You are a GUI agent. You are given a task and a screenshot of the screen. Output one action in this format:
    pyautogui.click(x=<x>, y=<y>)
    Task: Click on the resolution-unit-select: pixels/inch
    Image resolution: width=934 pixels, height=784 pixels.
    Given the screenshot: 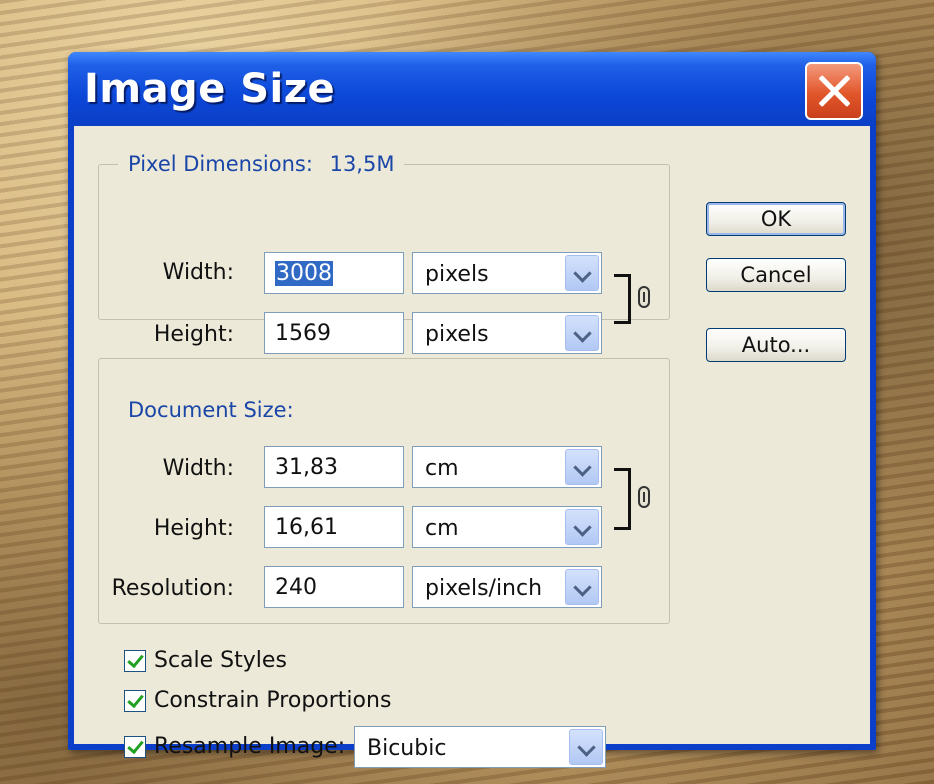 What is the action you would take?
    pyautogui.click(x=507, y=587)
    